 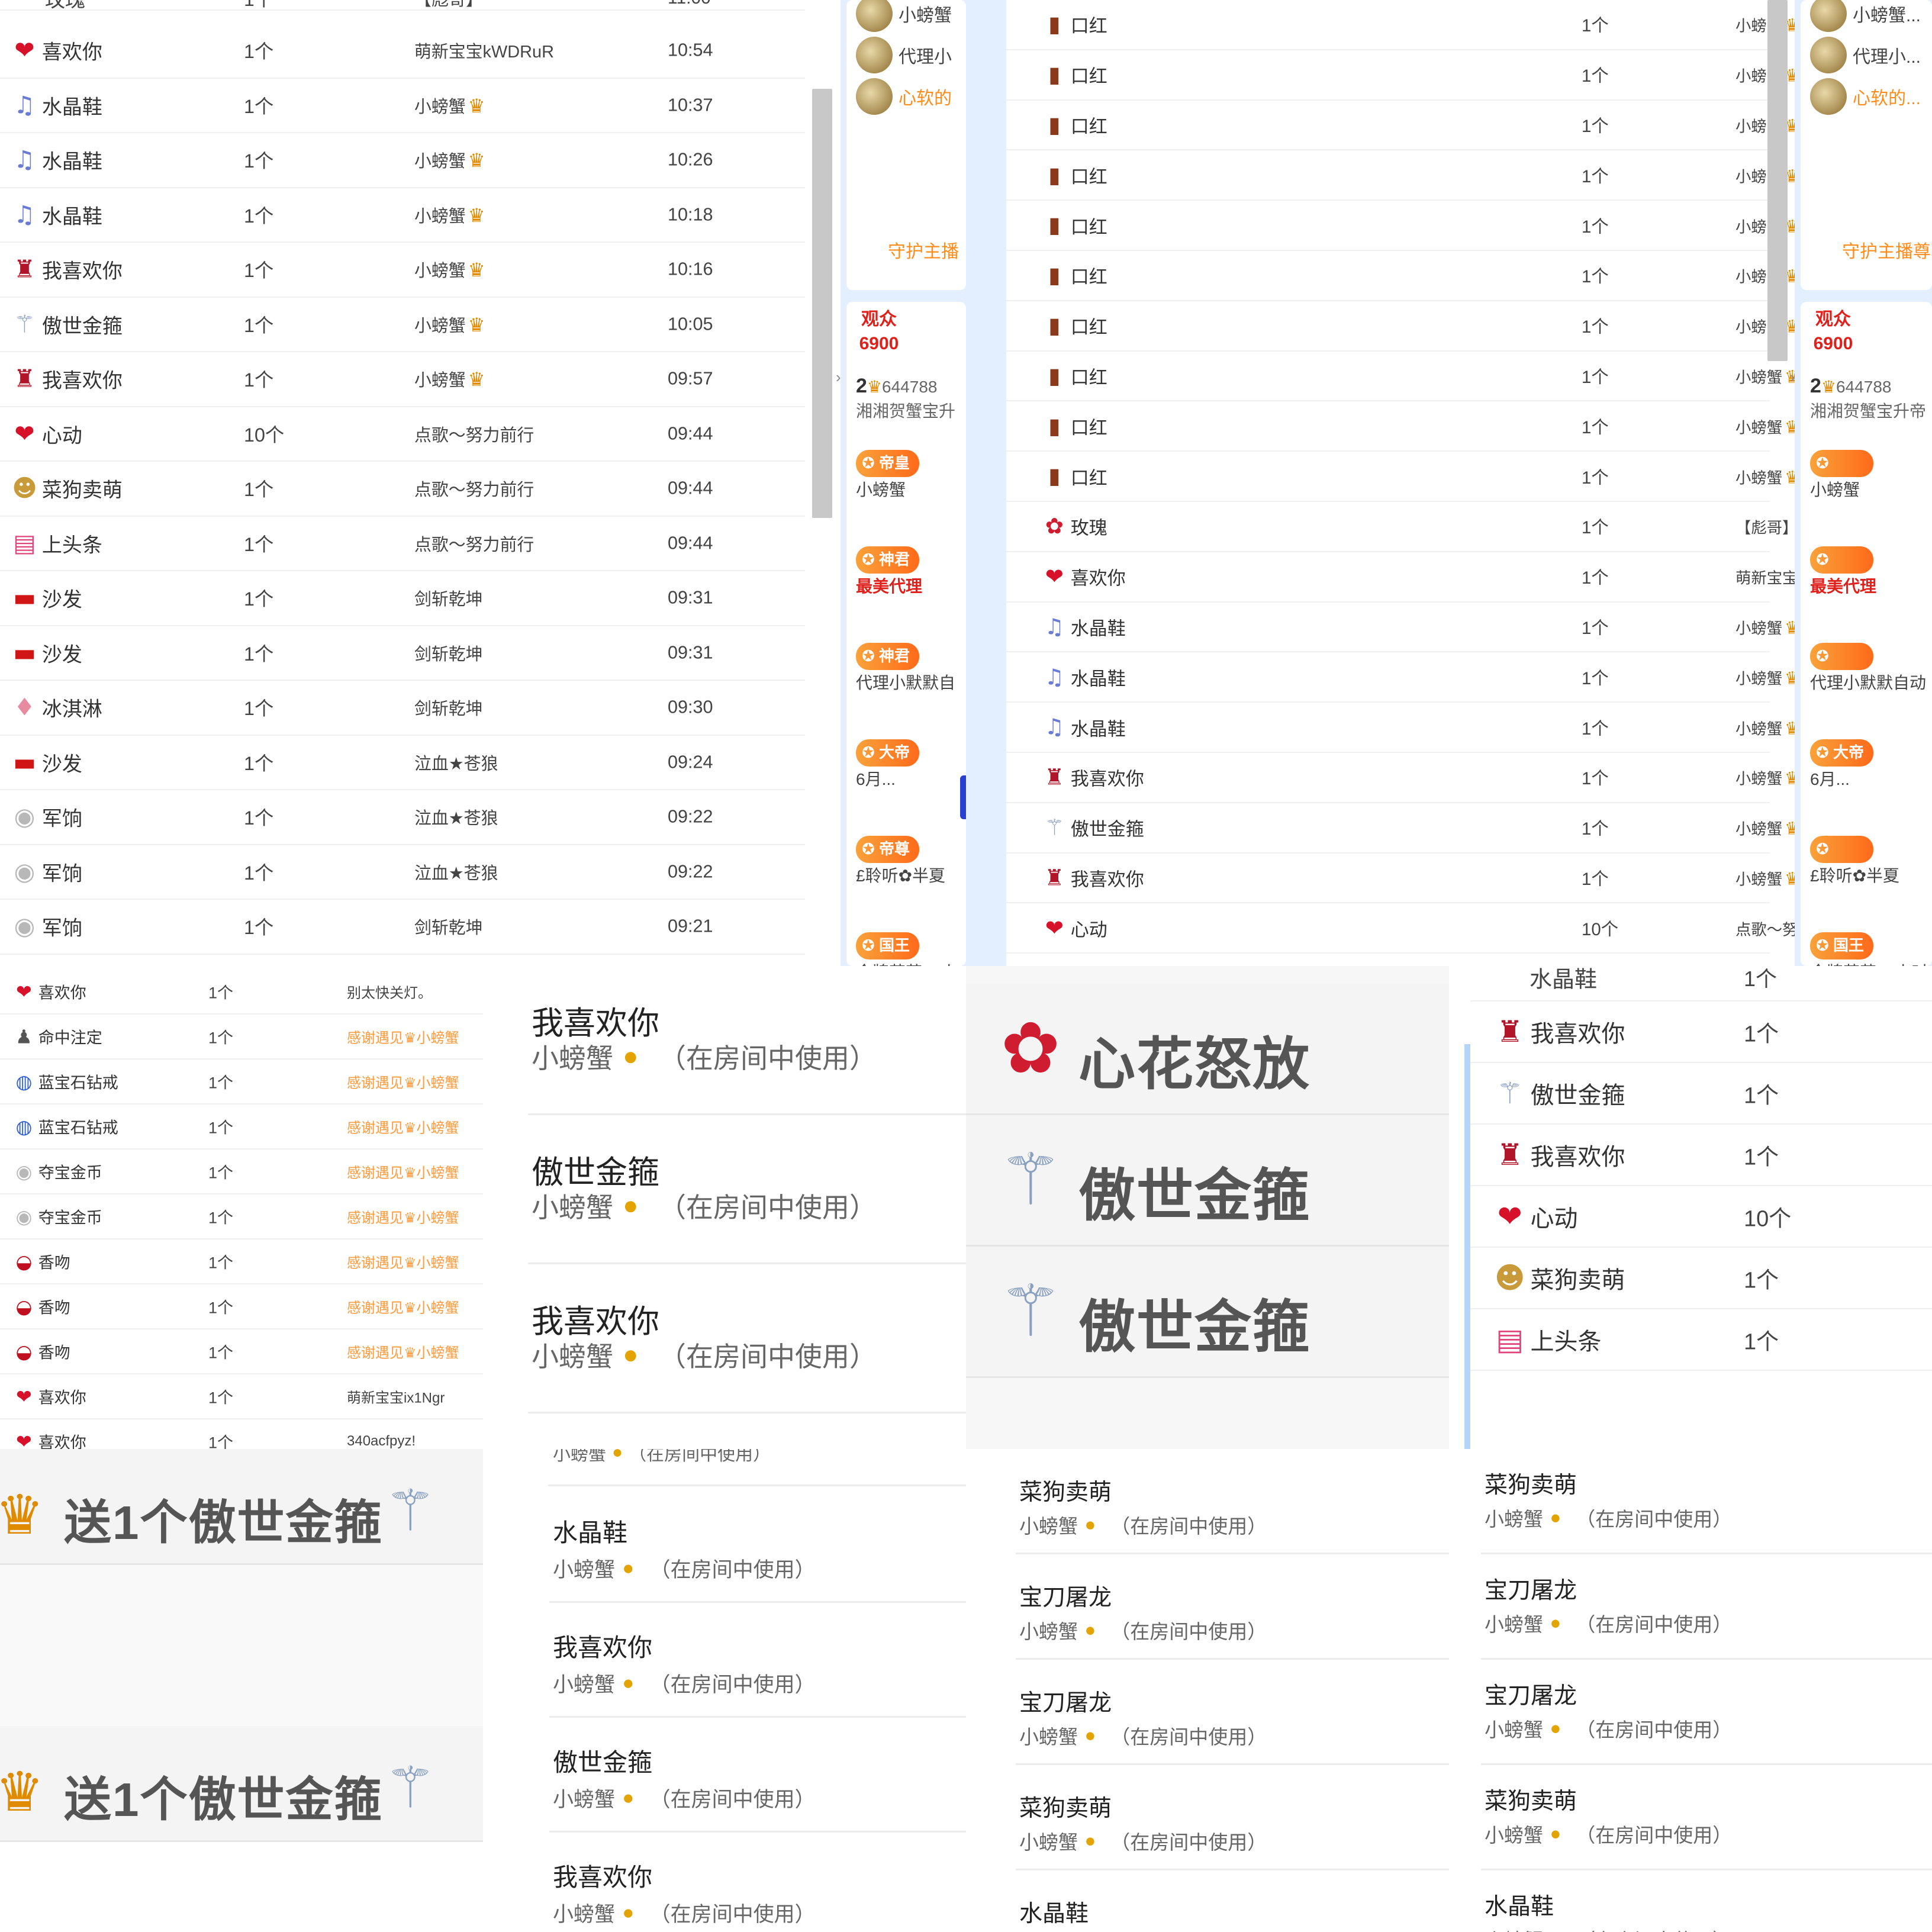 What do you see at coordinates (402, 544) in the screenshot?
I see `table-row: ▤ 上头条 1个 点歌～努力前行 09:44` at bounding box center [402, 544].